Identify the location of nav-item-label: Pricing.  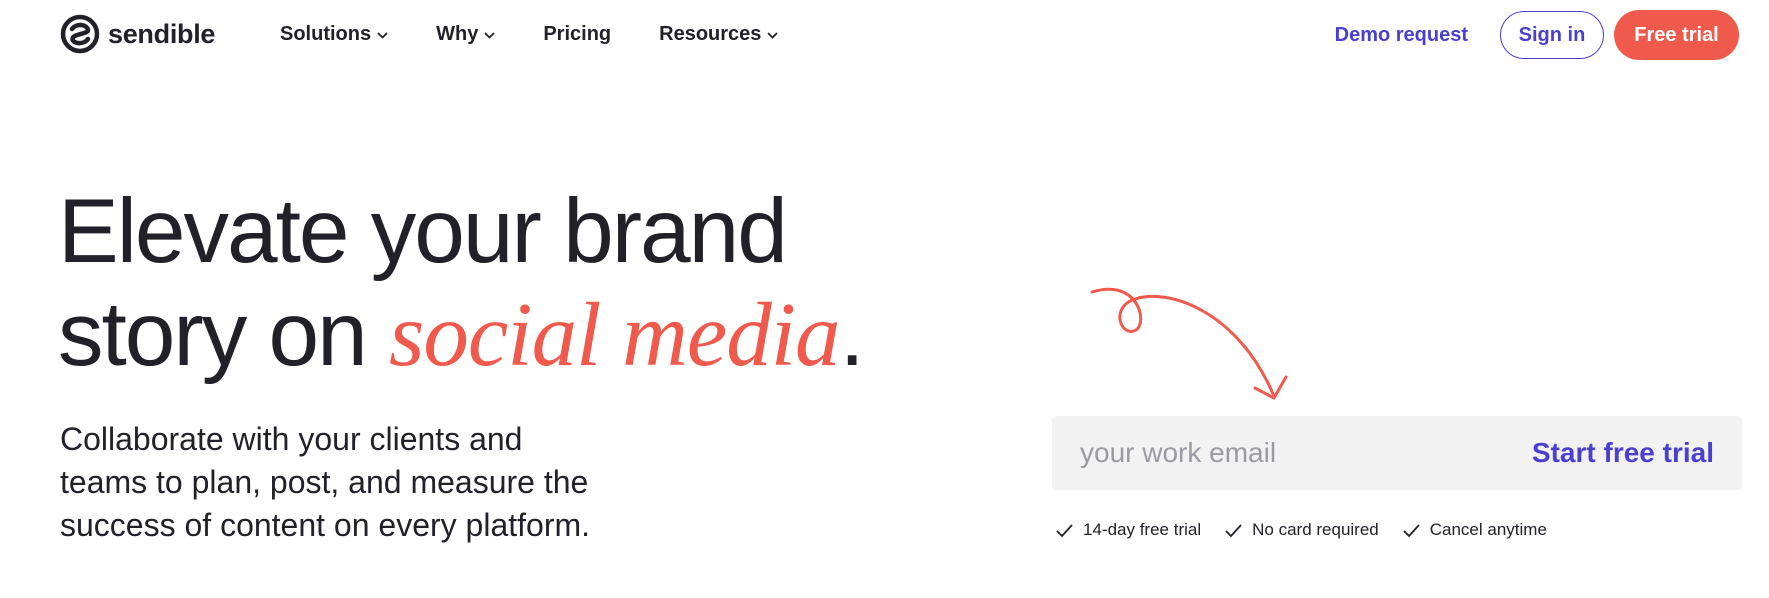
(577, 33).